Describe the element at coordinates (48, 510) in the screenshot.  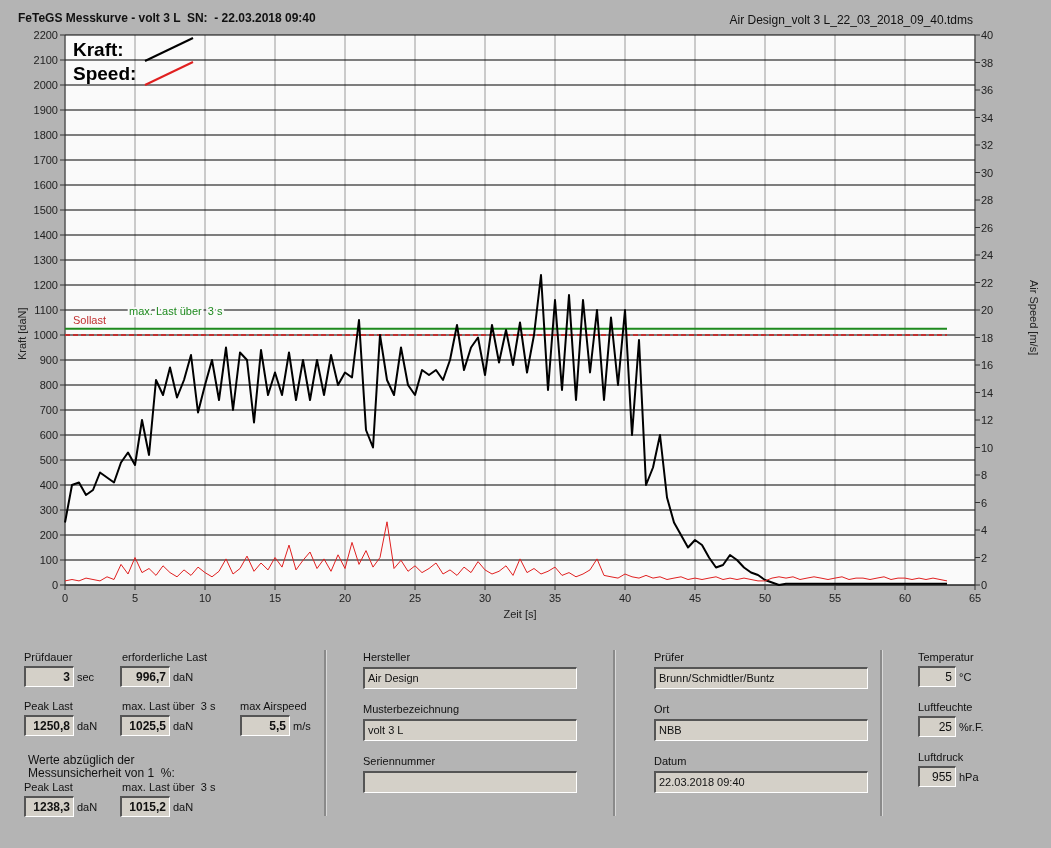
I see `tick-label: 300` at that location.